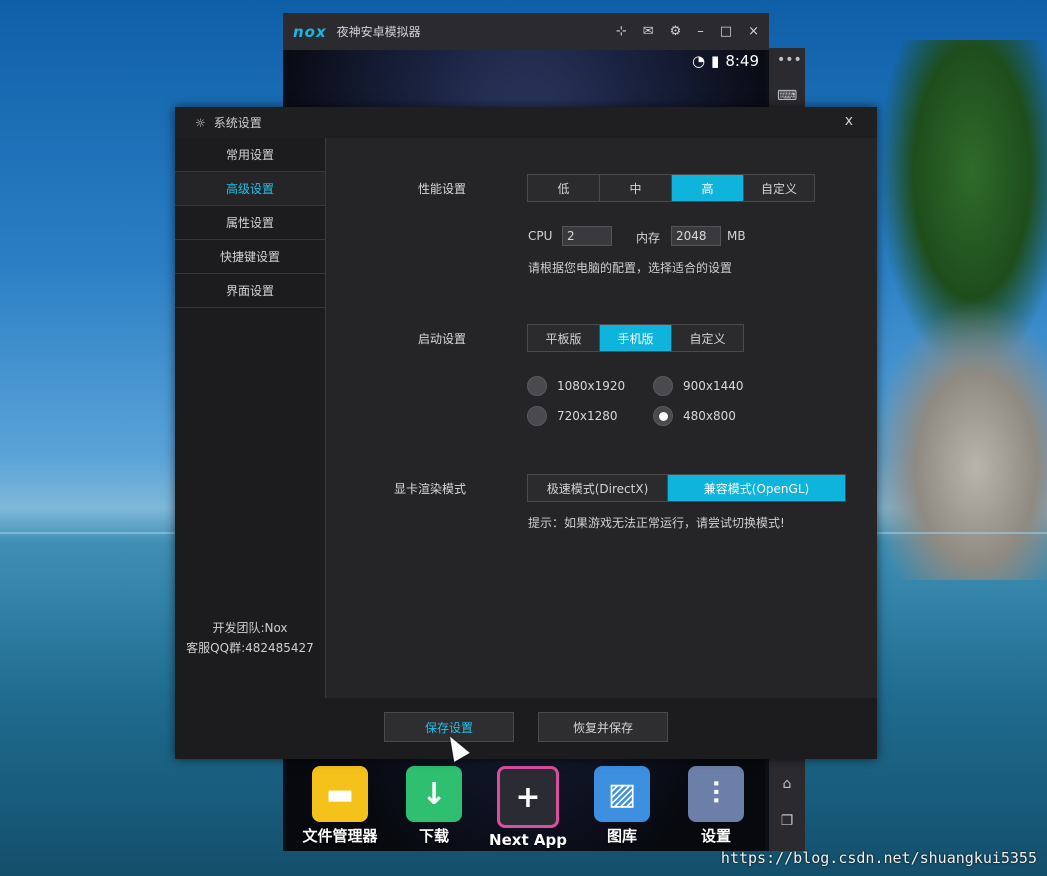 The width and height of the screenshot is (1047, 876). I want to click on resolution-900x1440: 900x1440, so click(698, 386).